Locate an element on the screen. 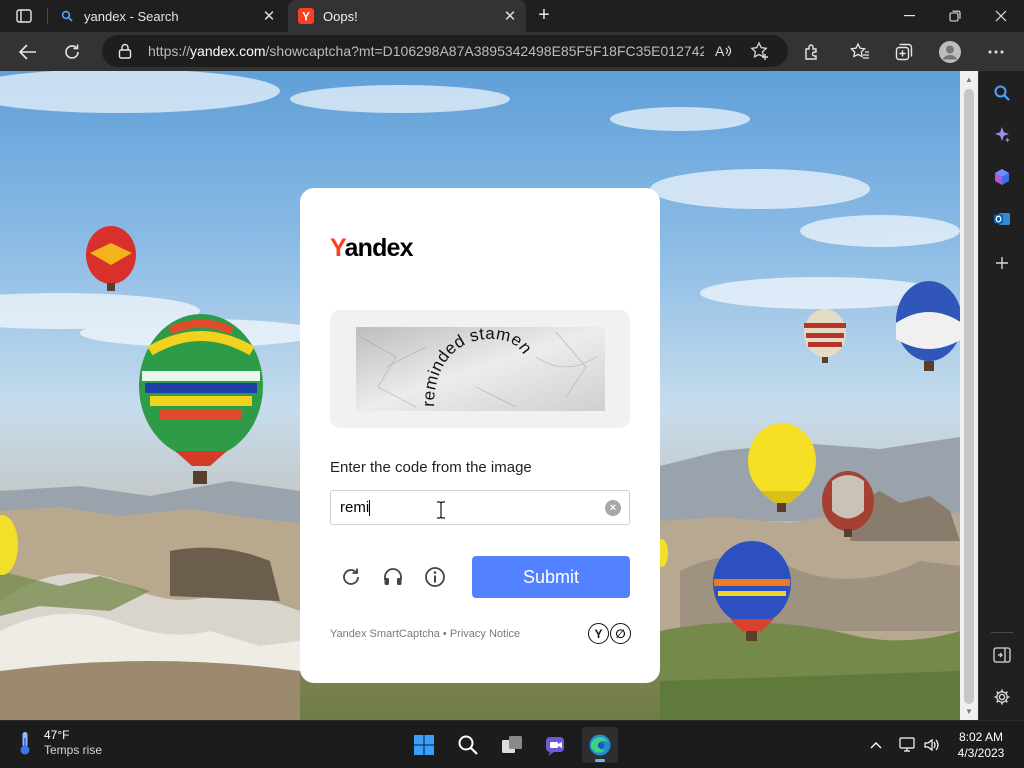 The height and width of the screenshot is (768, 1024). weather-widget: 47°F Temps rise is located at coordinates (59, 743).